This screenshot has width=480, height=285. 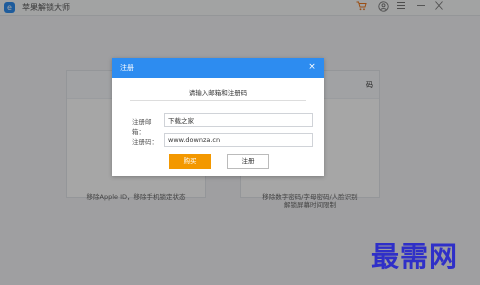 What do you see at coordinates (312, 67) in the screenshot?
I see `dialog-close-icon: ×` at bounding box center [312, 67].